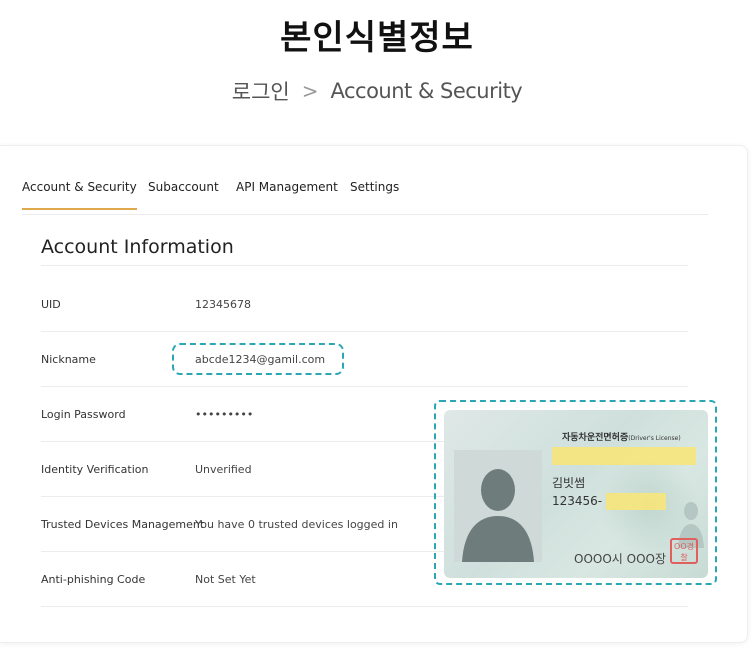 This screenshot has width=754, height=651. Describe the element at coordinates (51, 304) in the screenshot. I see `row-label: UID` at that location.